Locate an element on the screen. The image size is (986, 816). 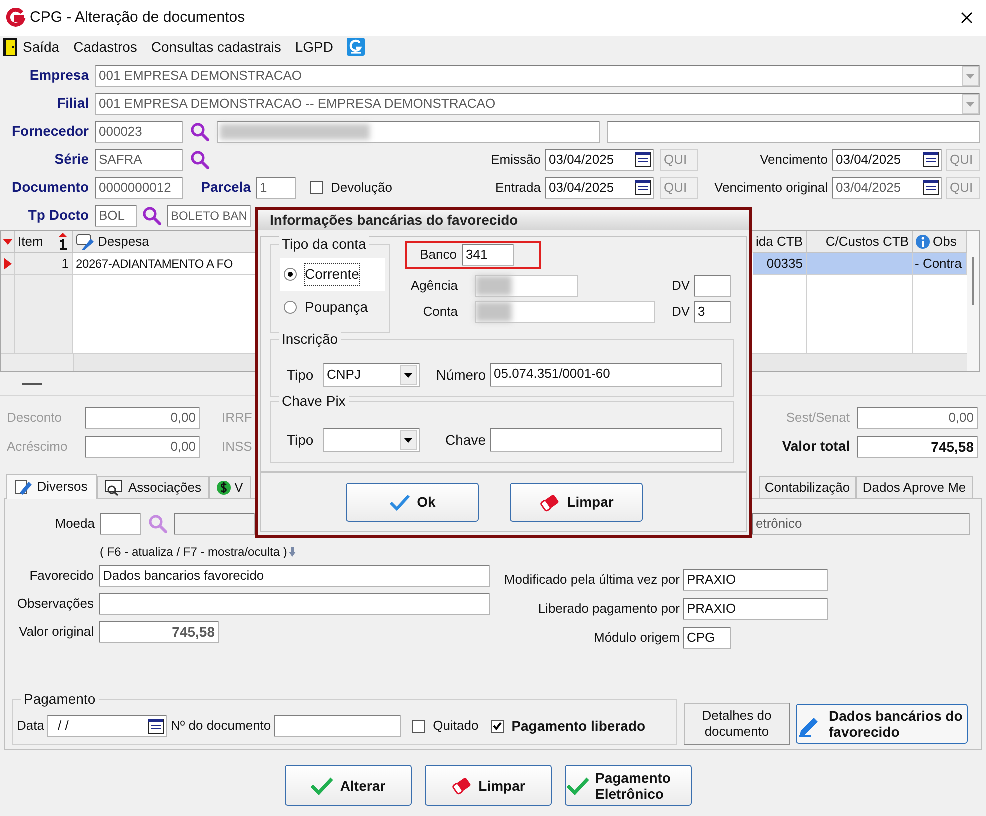
sort-down-icon is located at coordinates (7, 242).